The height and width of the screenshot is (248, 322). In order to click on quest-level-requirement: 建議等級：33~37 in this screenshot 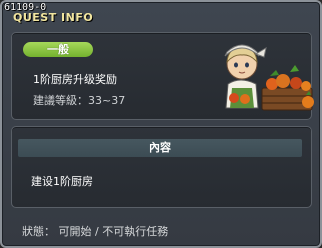, I will do `click(79, 100)`.